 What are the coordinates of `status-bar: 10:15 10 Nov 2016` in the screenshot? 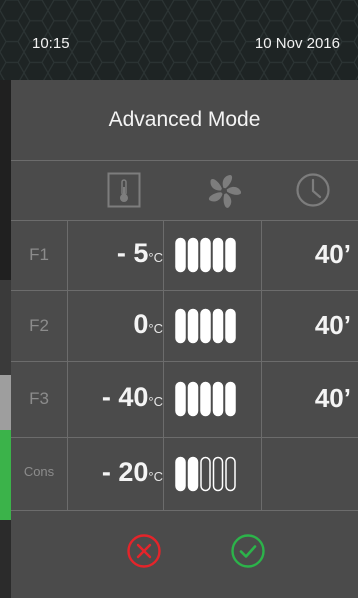 It's located at (179, 40).